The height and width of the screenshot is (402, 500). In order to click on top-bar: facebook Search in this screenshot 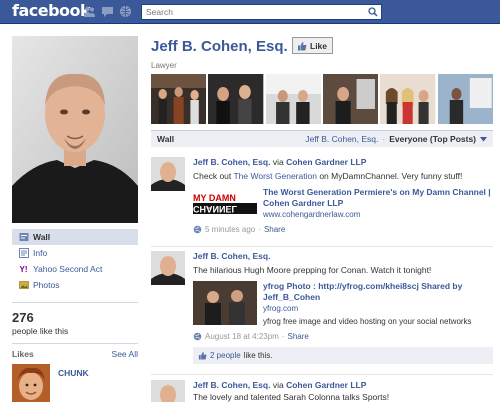, I will do `click(250, 12)`.